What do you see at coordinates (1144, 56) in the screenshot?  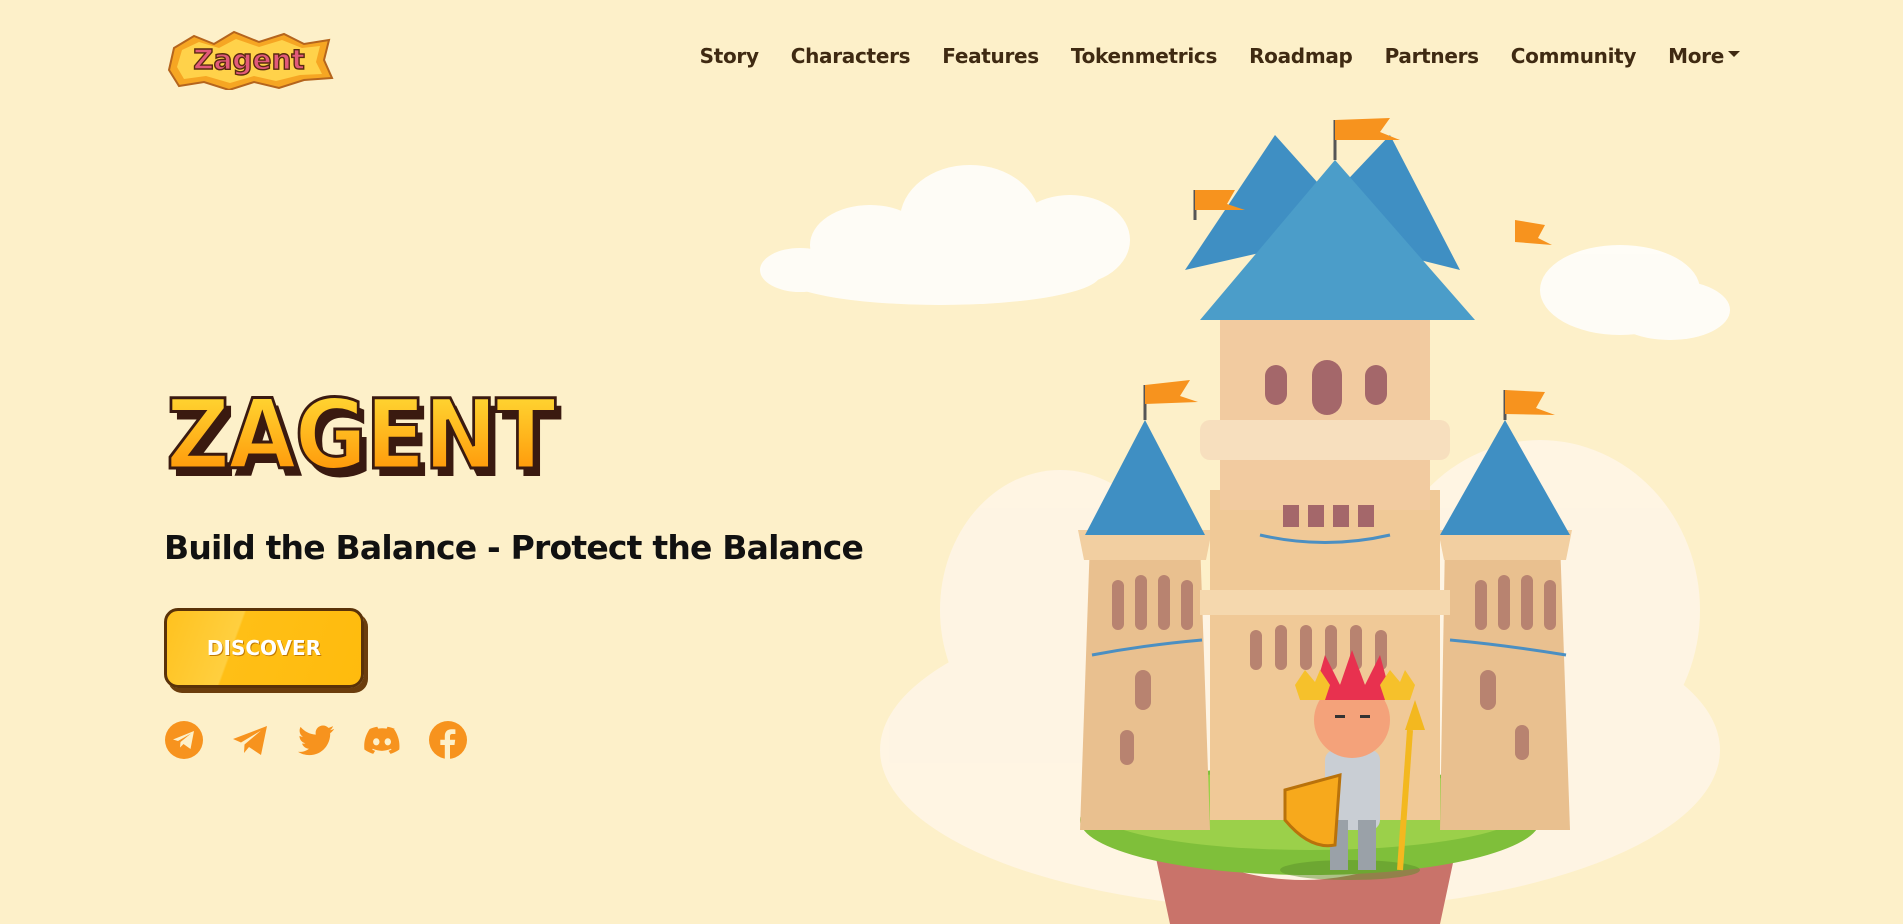 I see `nav-tokenmetrics: Tokenmetrics` at bounding box center [1144, 56].